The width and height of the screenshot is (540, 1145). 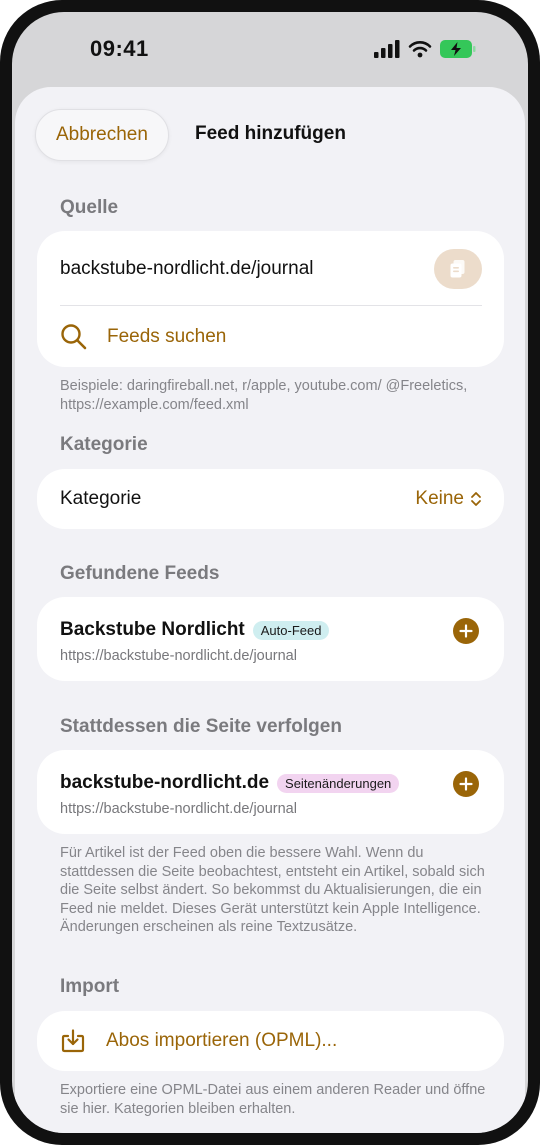 I want to click on source-url-input: backstube-nordlicht.de/journal, so click(x=187, y=269).